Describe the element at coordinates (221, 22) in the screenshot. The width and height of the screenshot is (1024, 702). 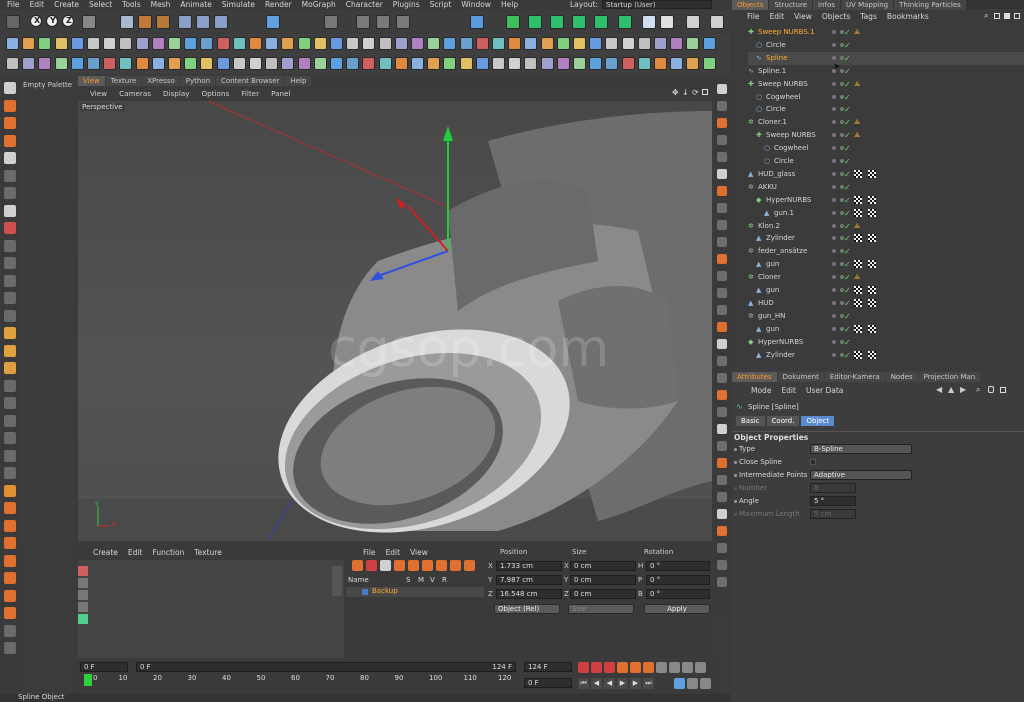
I see `uv-mode-button` at that location.